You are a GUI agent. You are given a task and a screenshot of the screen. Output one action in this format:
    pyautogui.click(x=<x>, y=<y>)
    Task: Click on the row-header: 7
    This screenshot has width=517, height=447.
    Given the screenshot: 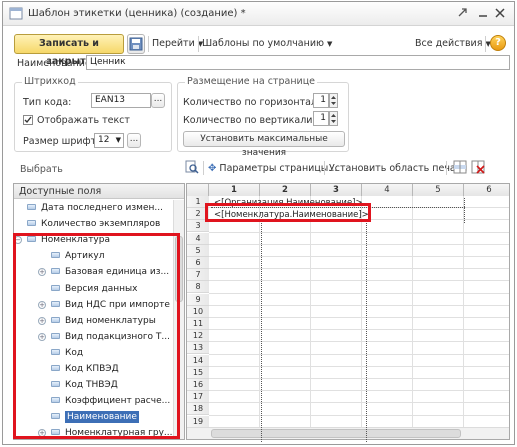 What is the action you would take?
    pyautogui.click(x=198, y=275)
    